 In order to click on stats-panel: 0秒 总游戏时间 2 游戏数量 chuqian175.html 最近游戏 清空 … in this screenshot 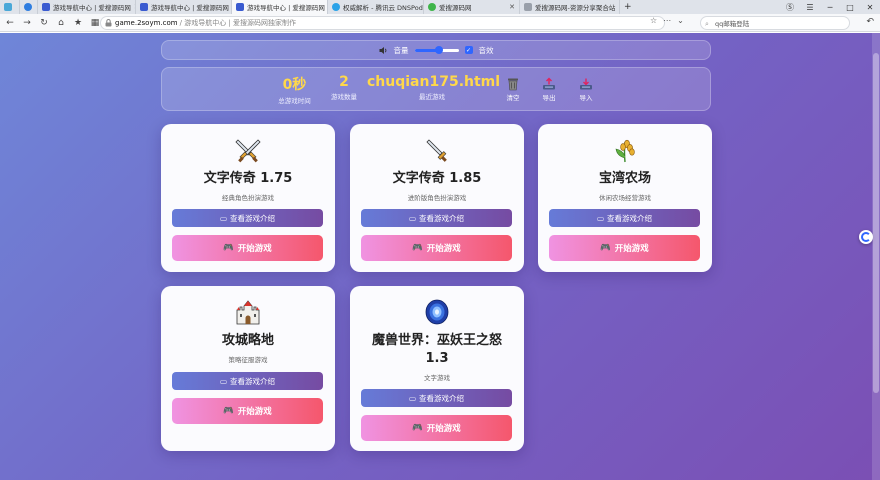, I will do `click(436, 89)`.